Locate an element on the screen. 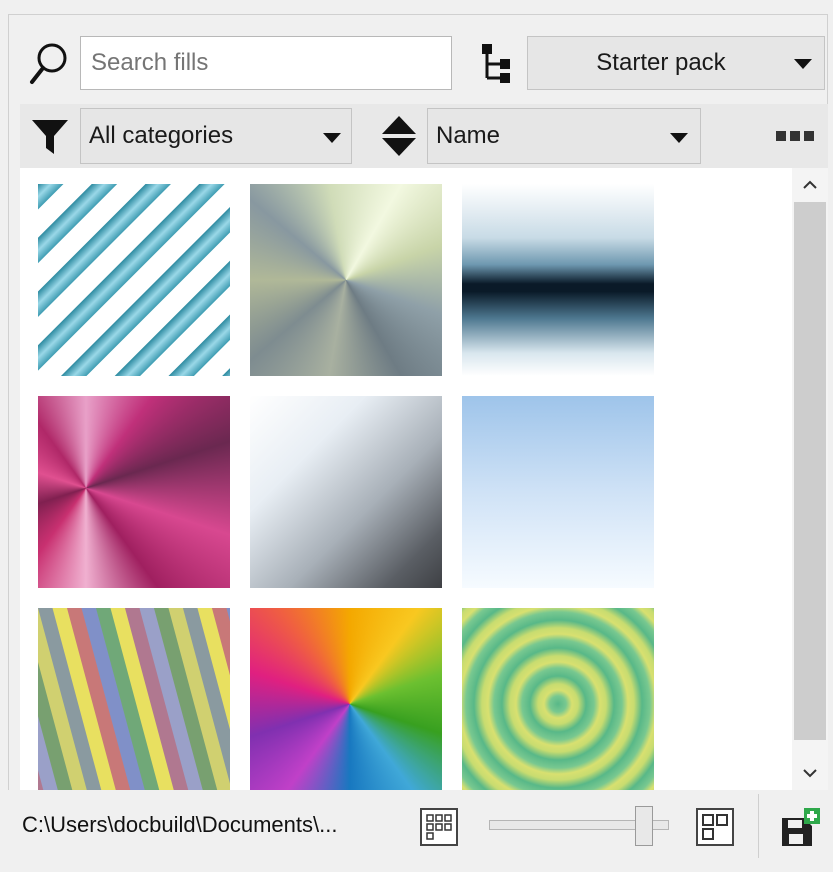 This screenshot has height=872, width=833. fill-tile-conical-rainbow is located at coordinates (346, 699).